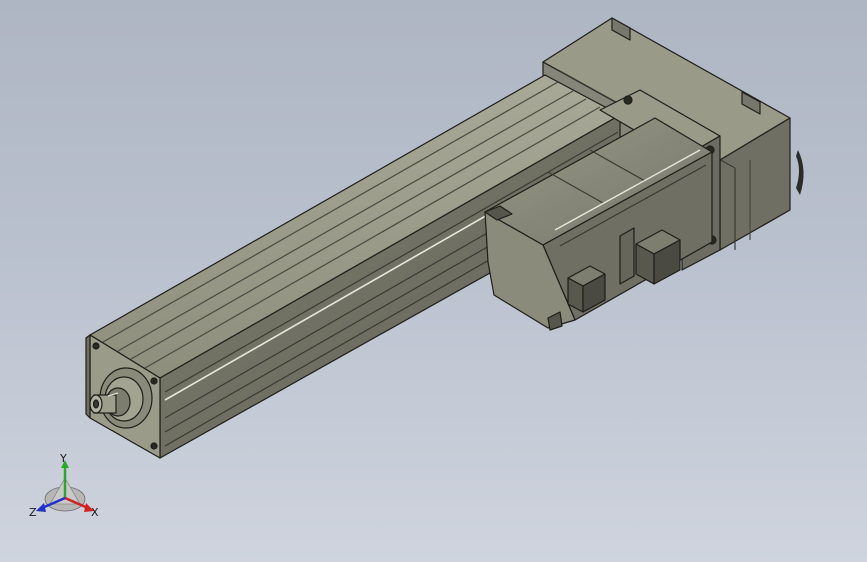 Image resolution: width=867 pixels, height=562 pixels. I want to click on housing-shadow-tab, so click(800, 172).